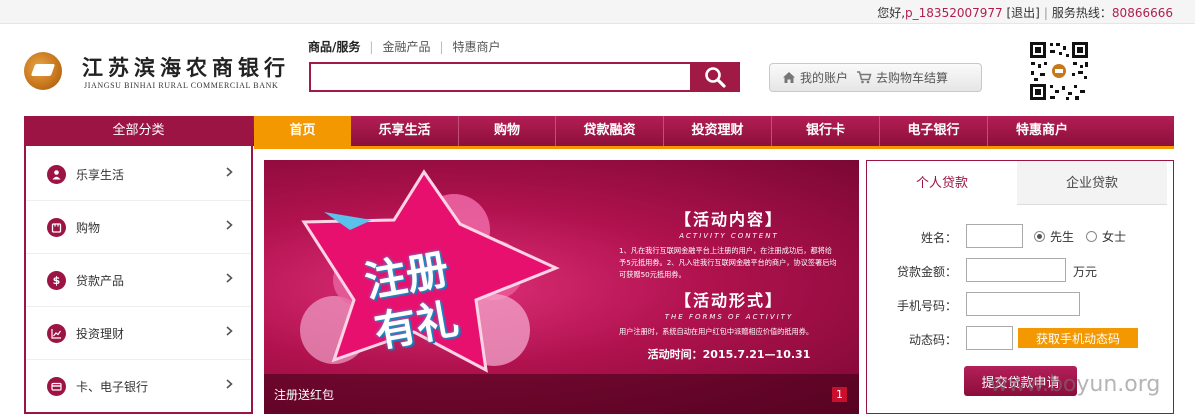  Describe the element at coordinates (1075, 384) in the screenshot. I see `watermark: www.boyun.org` at that location.